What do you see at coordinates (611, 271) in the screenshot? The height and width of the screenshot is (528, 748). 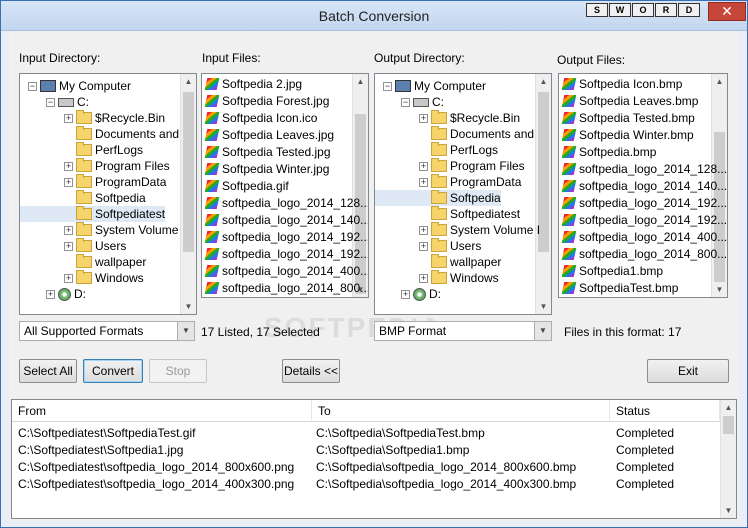 I see `file-list-item: Softpedia1.bmp` at bounding box center [611, 271].